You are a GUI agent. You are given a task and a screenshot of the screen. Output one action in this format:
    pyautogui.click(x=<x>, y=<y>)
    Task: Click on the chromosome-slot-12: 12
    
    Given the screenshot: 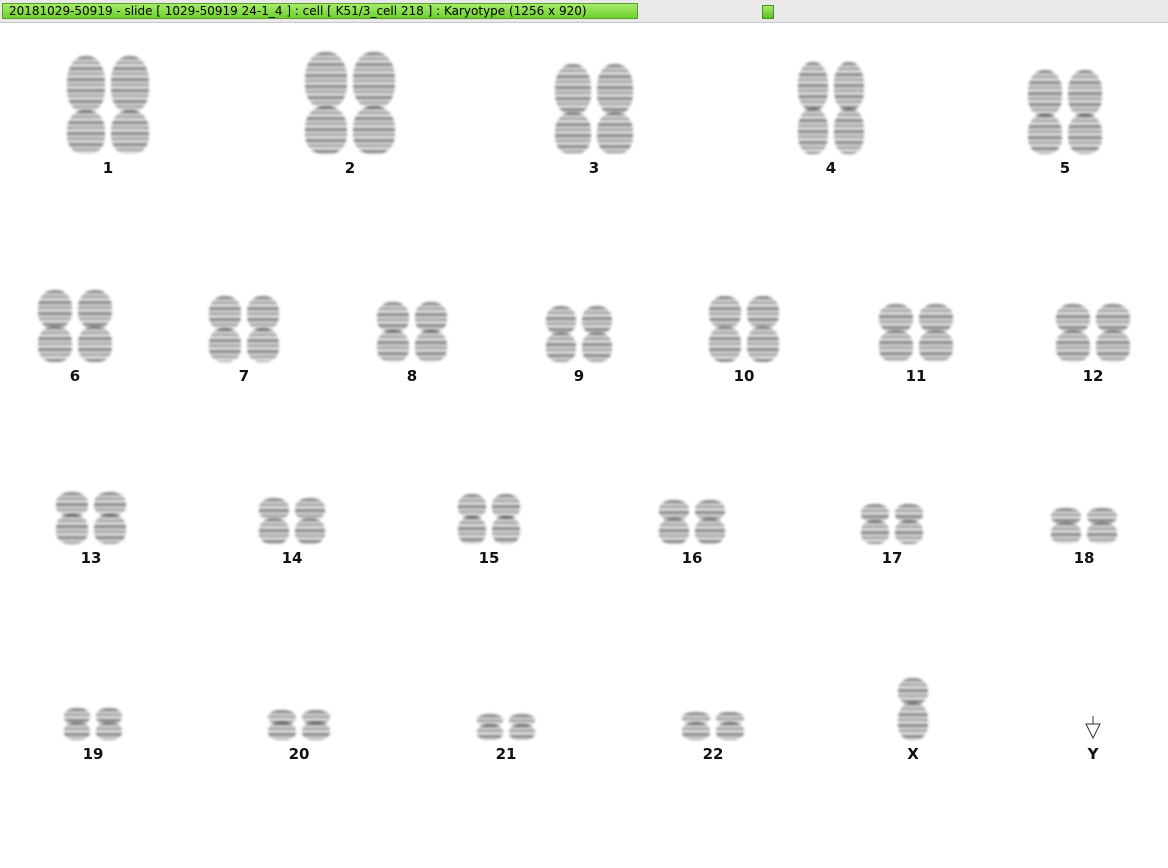 What is the action you would take?
    pyautogui.click(x=1093, y=343)
    